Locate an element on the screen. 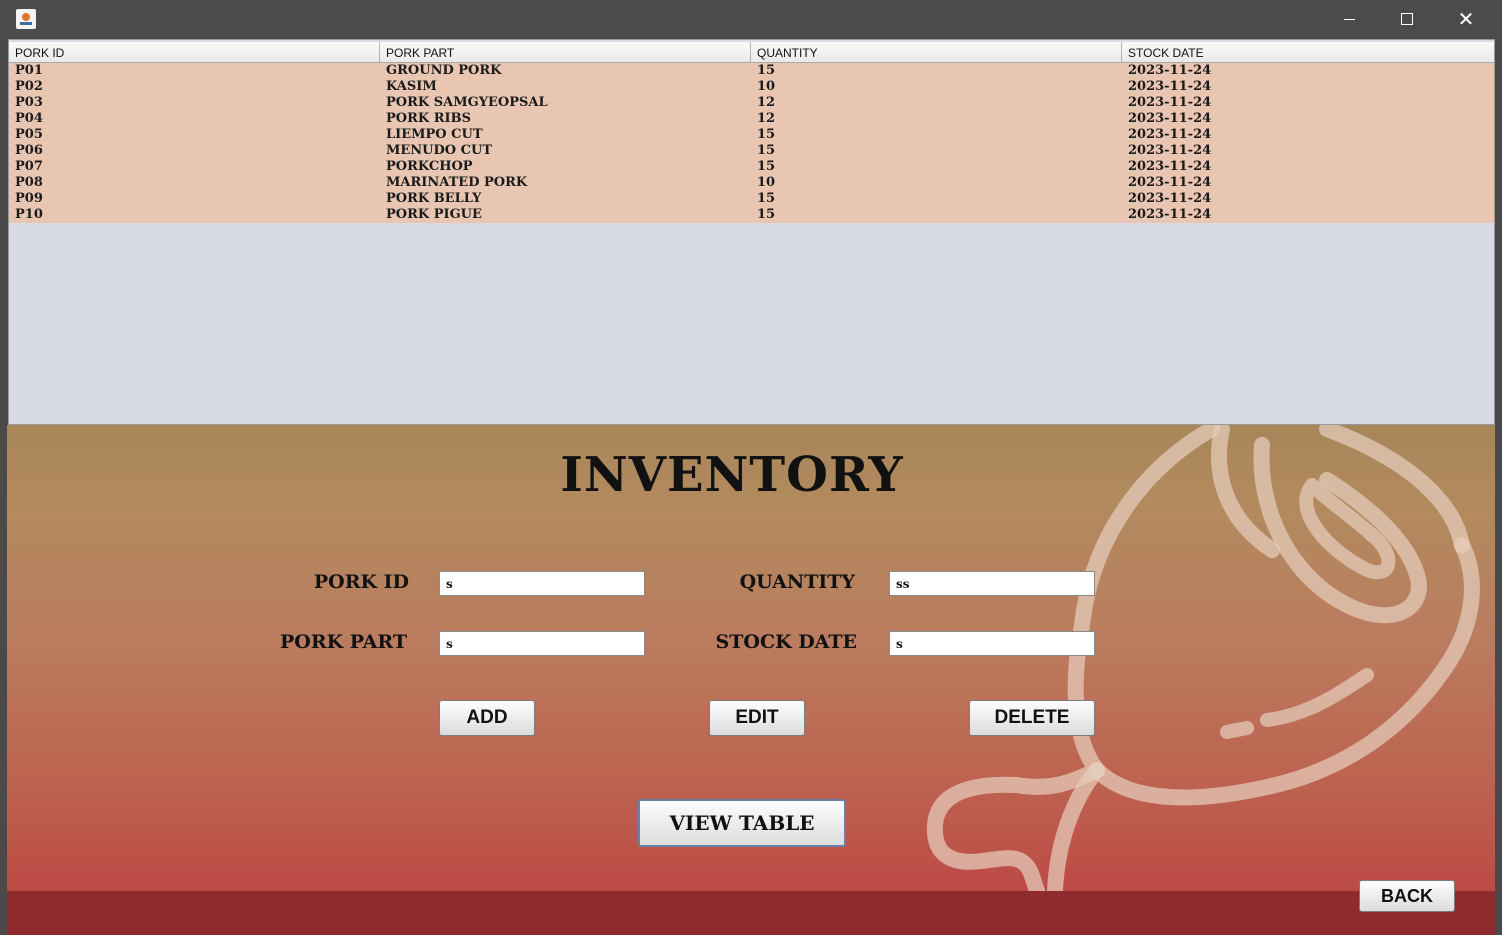 This screenshot has width=1502, height=935. table-row: P07 PORKCHOP 15 2023-11-24 is located at coordinates (751, 167).